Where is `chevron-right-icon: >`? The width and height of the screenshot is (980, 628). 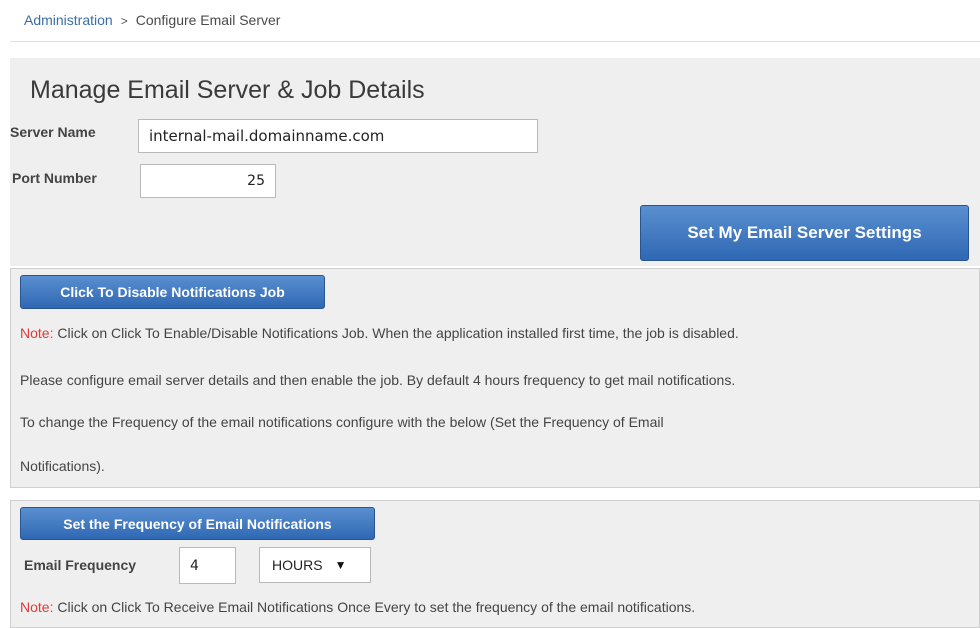 chevron-right-icon: > is located at coordinates (124, 21).